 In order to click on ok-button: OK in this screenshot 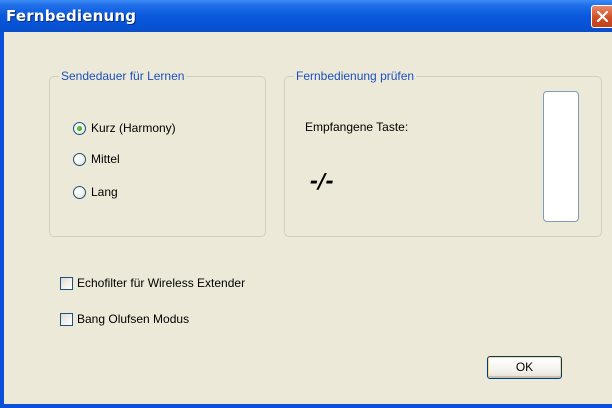, I will do `click(524, 367)`.